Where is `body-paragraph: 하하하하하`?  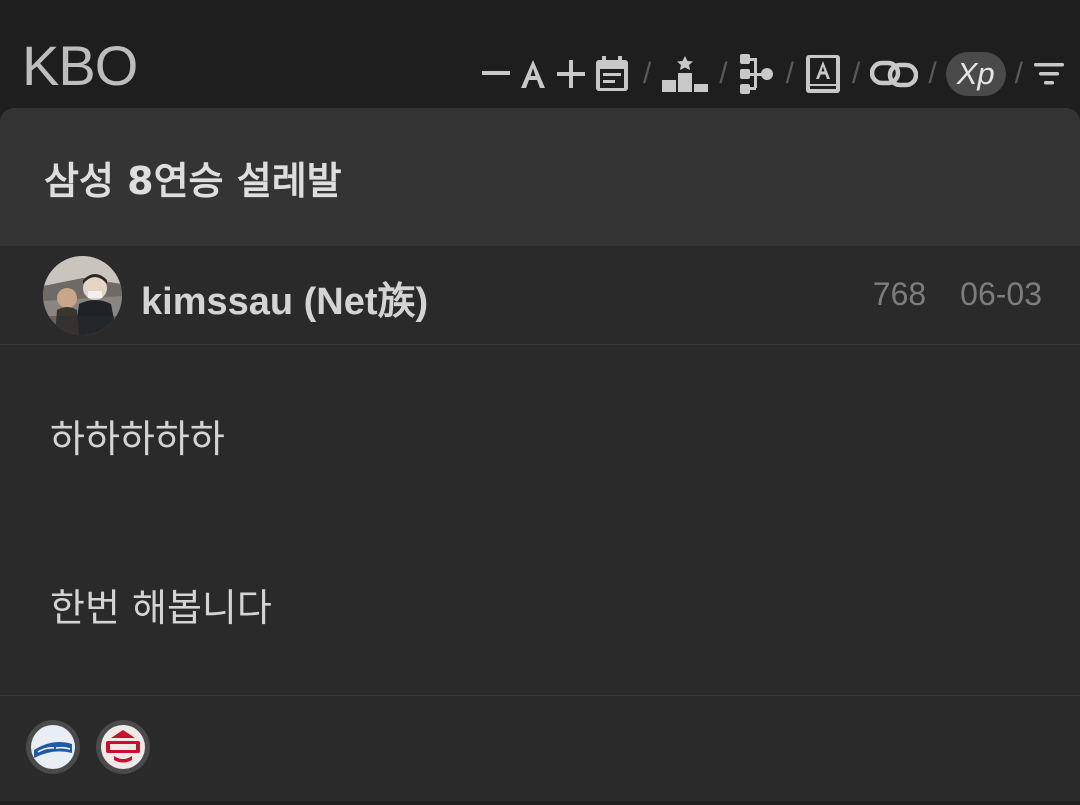 body-paragraph: 하하하하하 is located at coordinates (137, 439).